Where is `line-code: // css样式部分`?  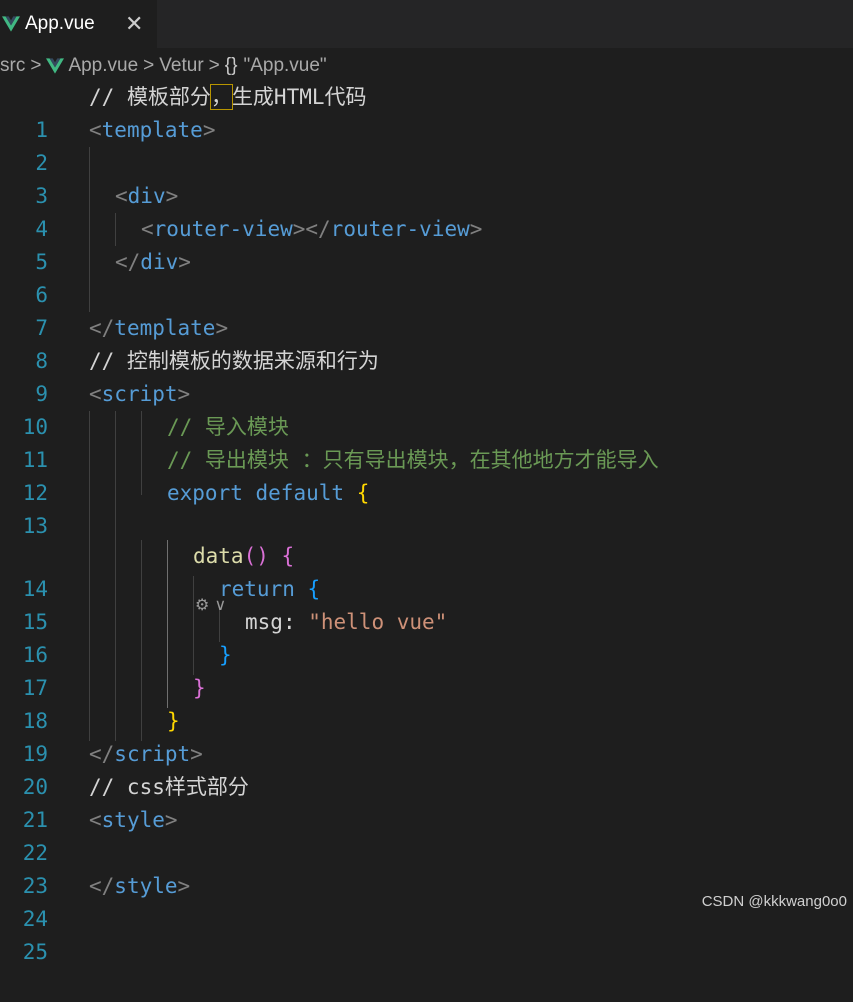
line-code: // css样式部分 is located at coordinates (169, 787).